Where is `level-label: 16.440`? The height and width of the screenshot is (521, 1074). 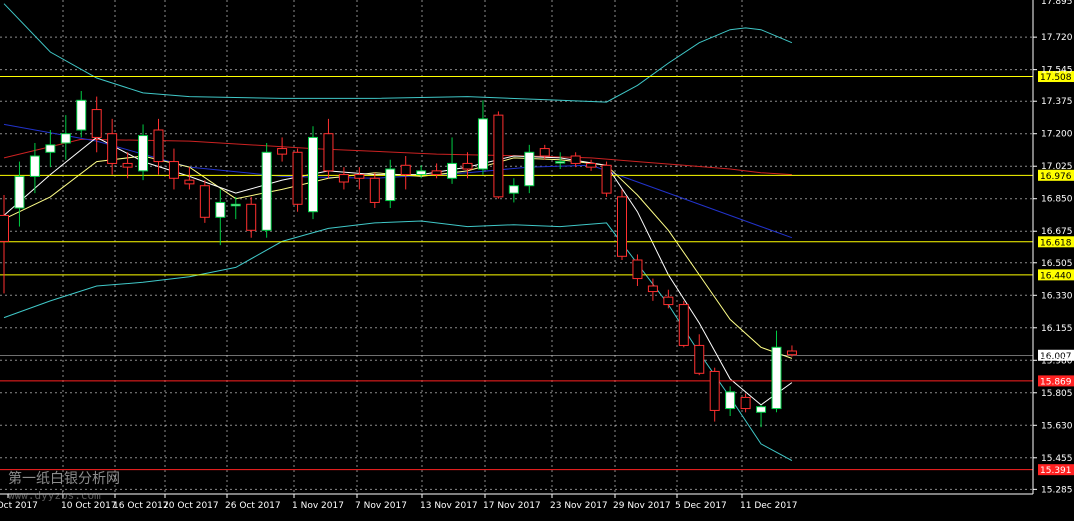 level-label: 16.440 is located at coordinates (1056, 276).